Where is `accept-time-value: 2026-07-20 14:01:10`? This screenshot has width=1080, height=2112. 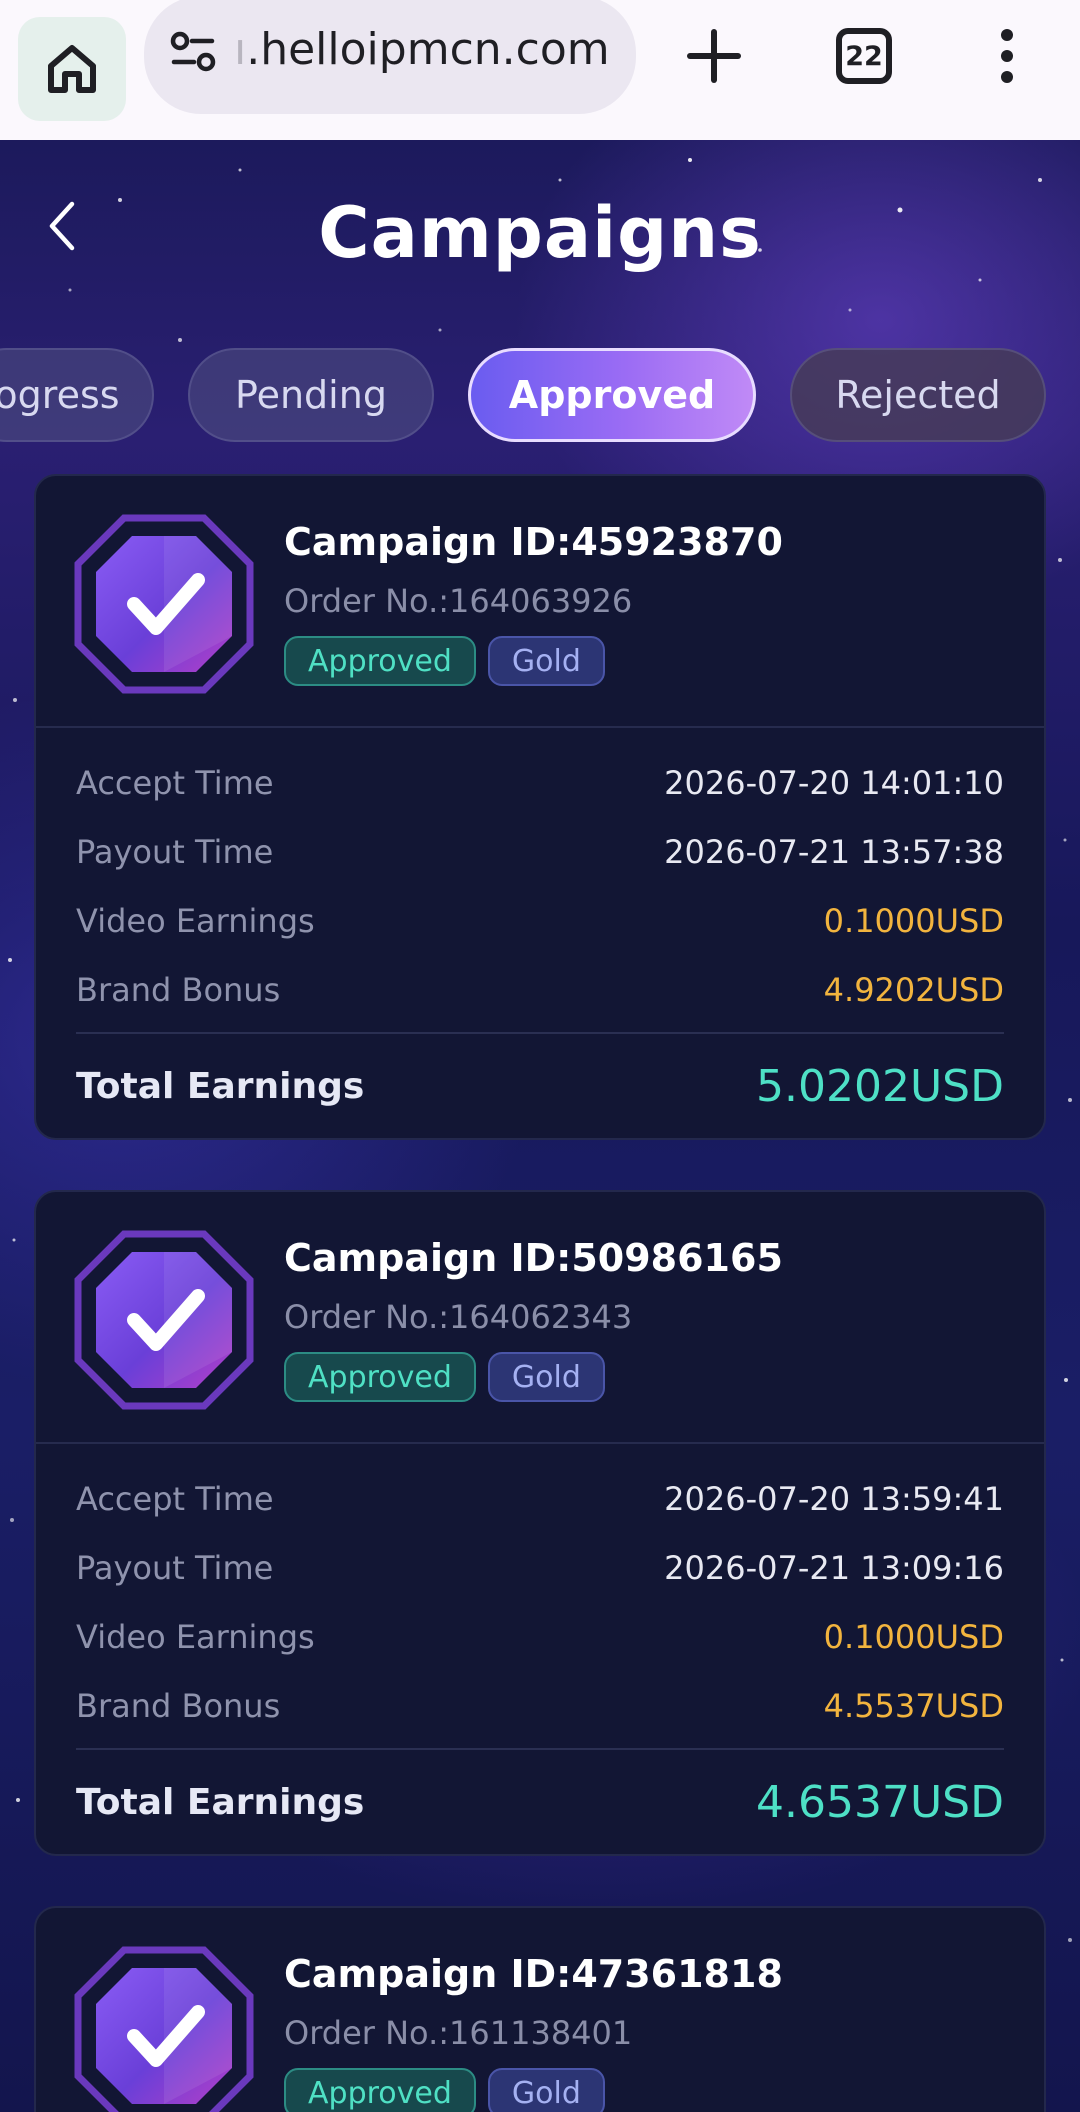 accept-time-value: 2026-07-20 14:01:10 is located at coordinates (834, 782).